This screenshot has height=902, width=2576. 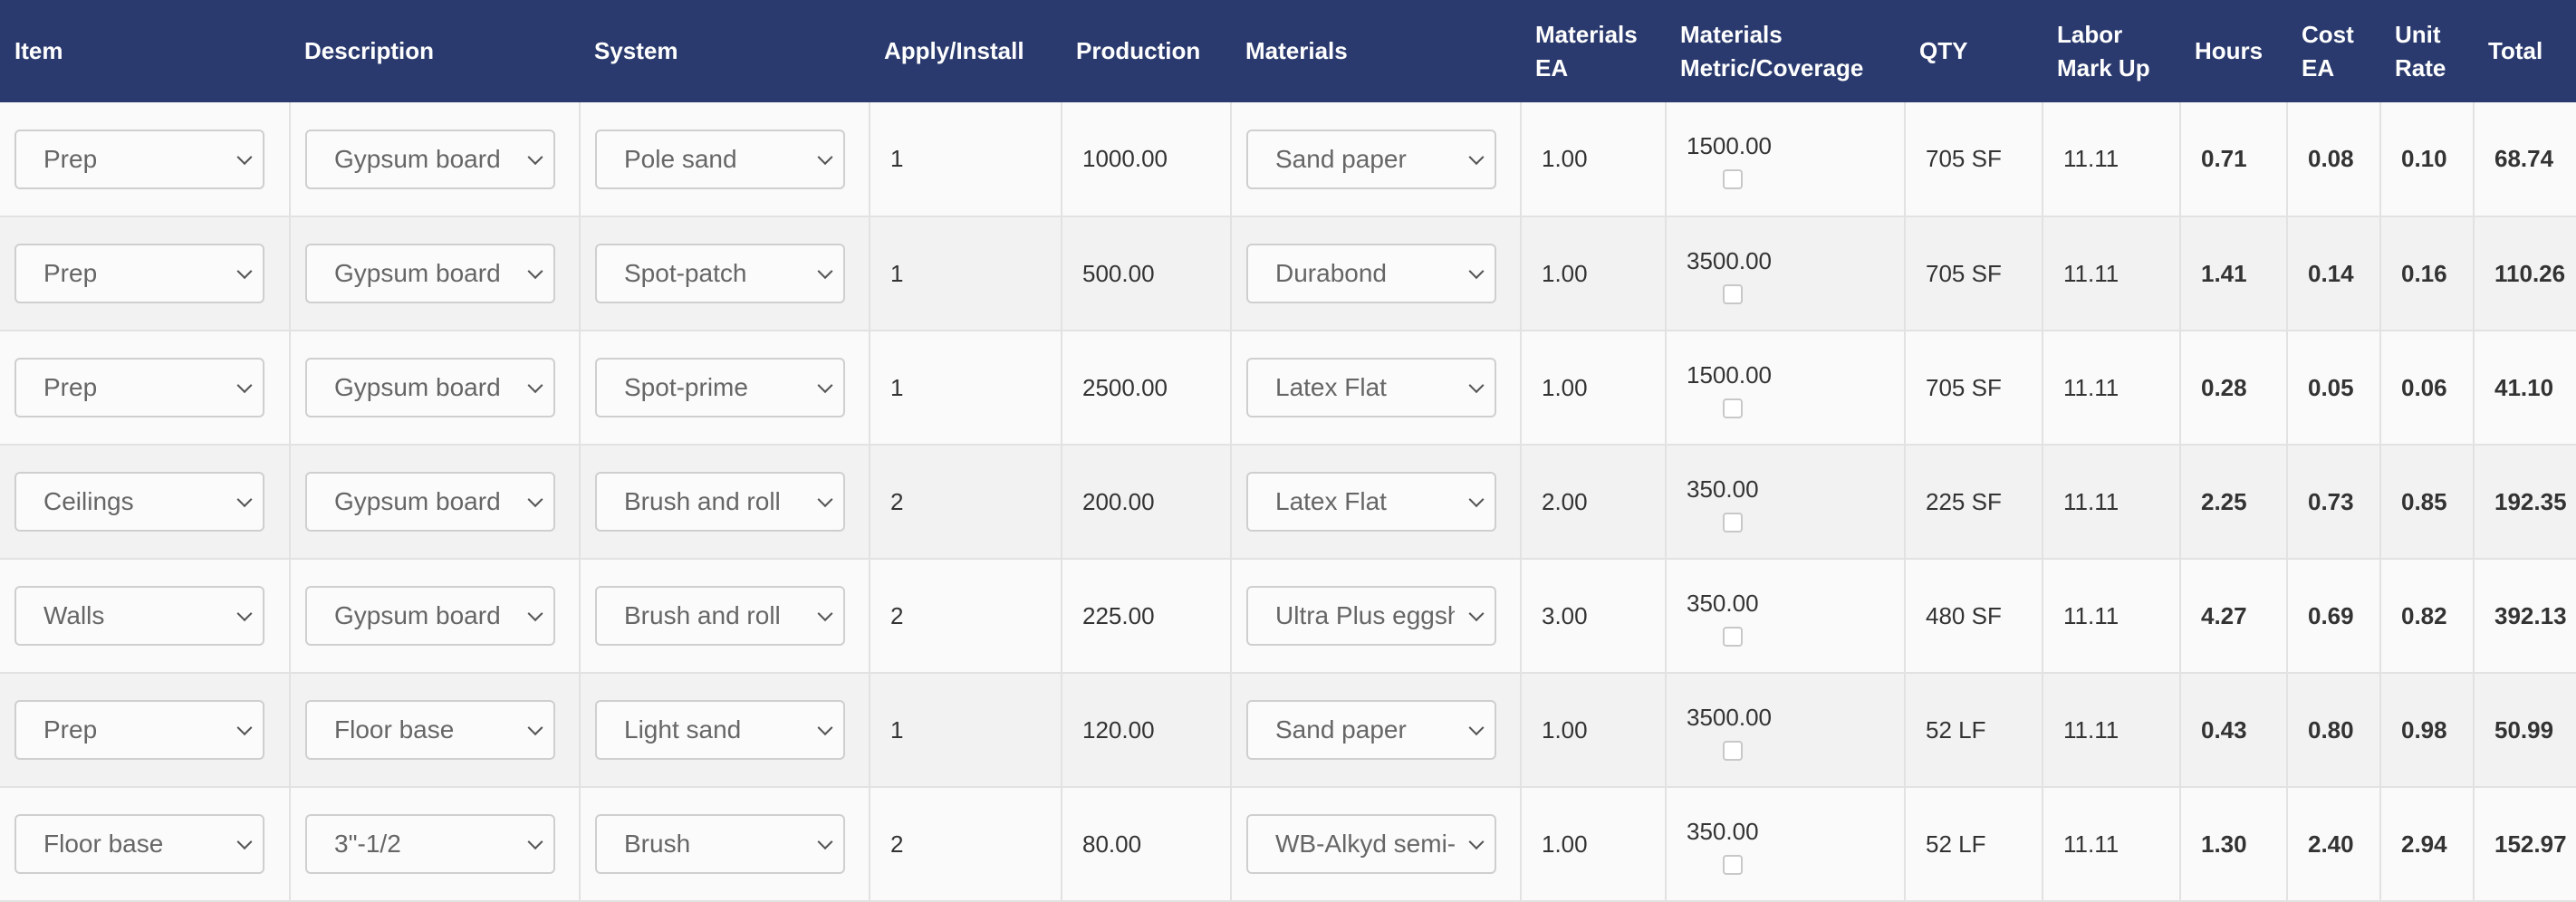 What do you see at coordinates (1371, 616) in the screenshot?
I see `materials-select: Ultra Plus eggshell` at bounding box center [1371, 616].